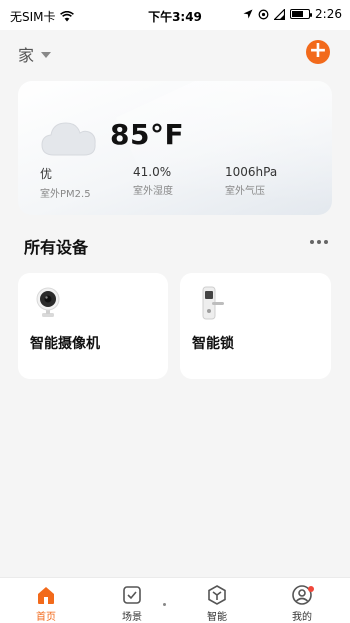 This screenshot has width=350, height=623. I want to click on bottom-nav: 首页 场景 智能 我的, so click(175, 600).